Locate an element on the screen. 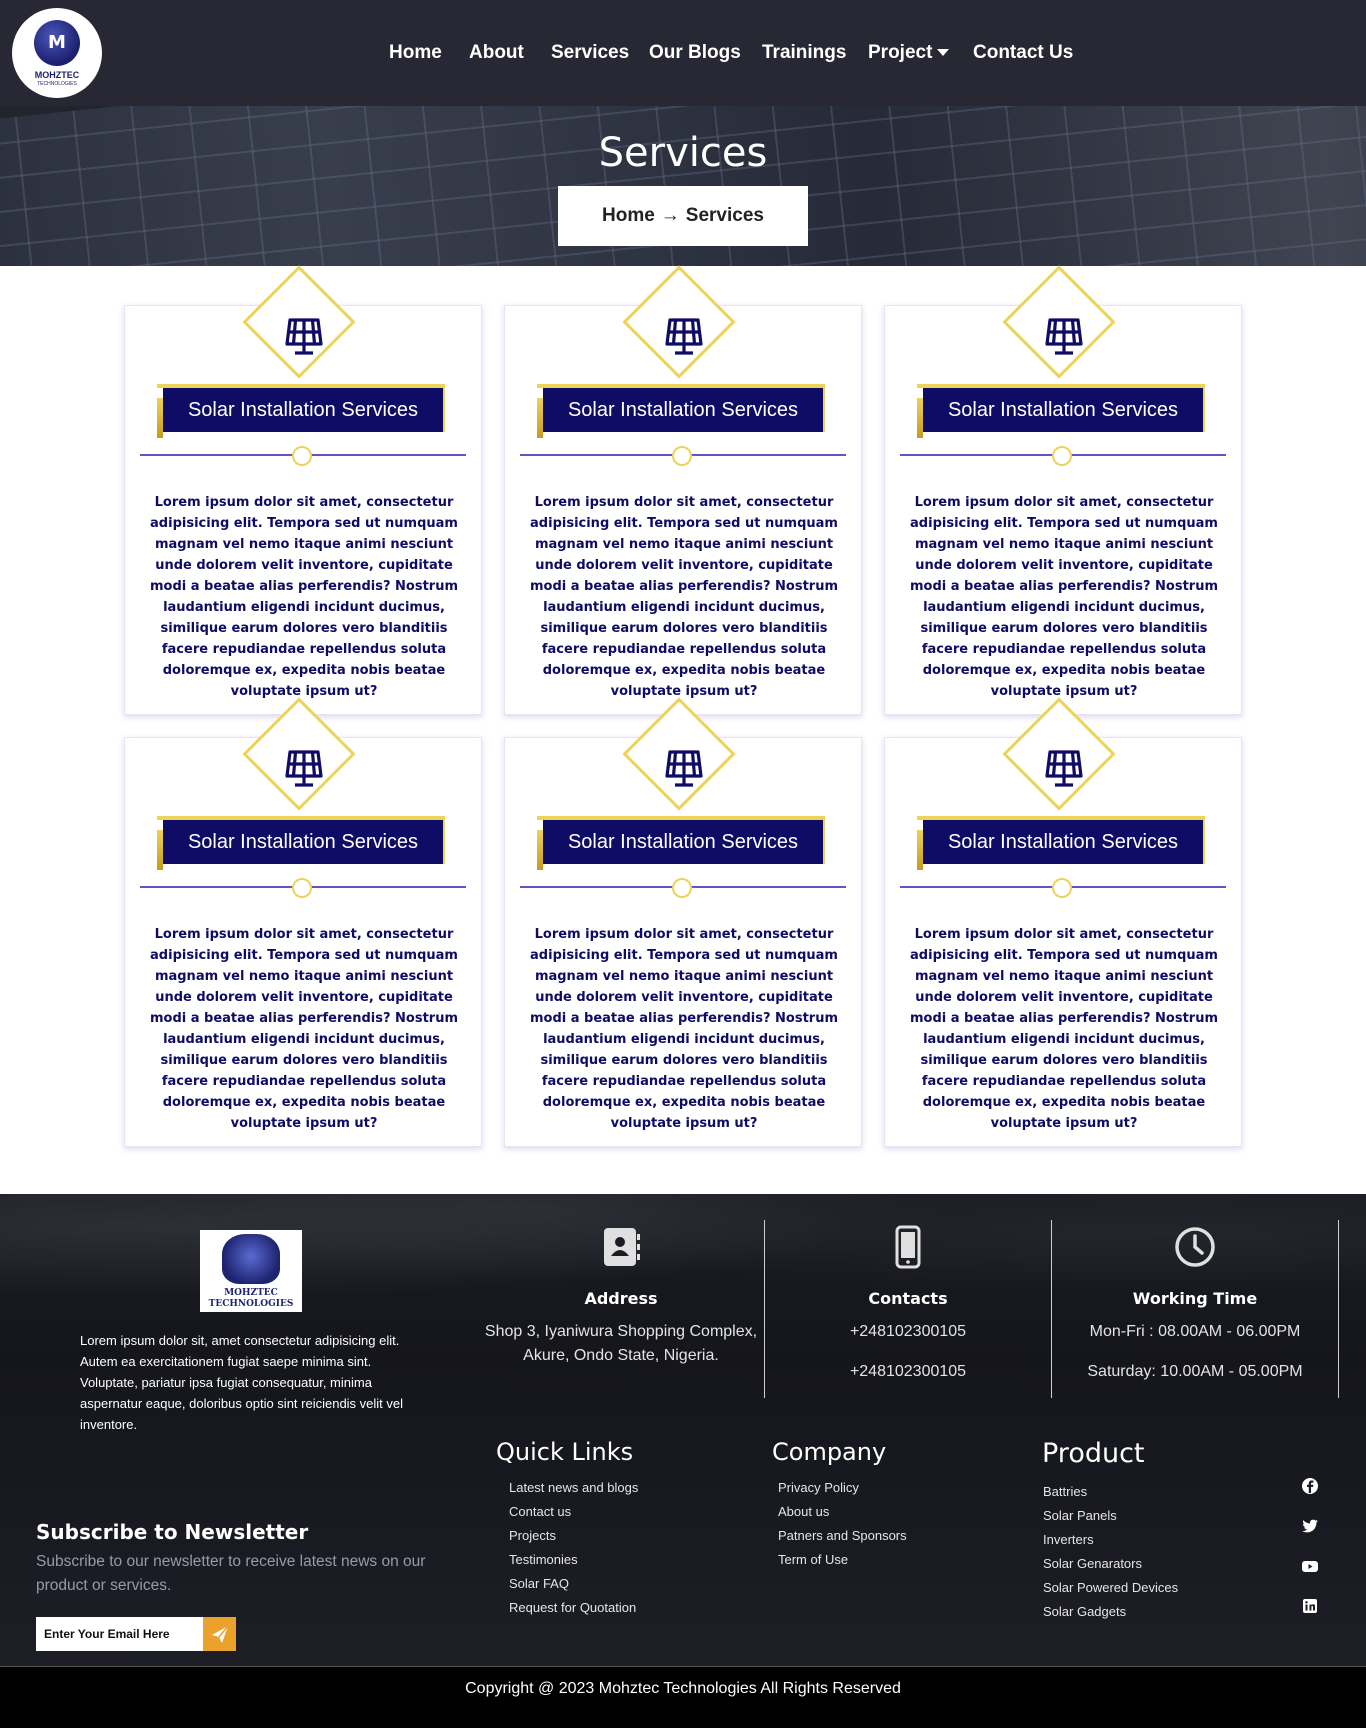 The width and height of the screenshot is (1366, 1728). product-link-batteries: Battries is located at coordinates (1110, 1492).